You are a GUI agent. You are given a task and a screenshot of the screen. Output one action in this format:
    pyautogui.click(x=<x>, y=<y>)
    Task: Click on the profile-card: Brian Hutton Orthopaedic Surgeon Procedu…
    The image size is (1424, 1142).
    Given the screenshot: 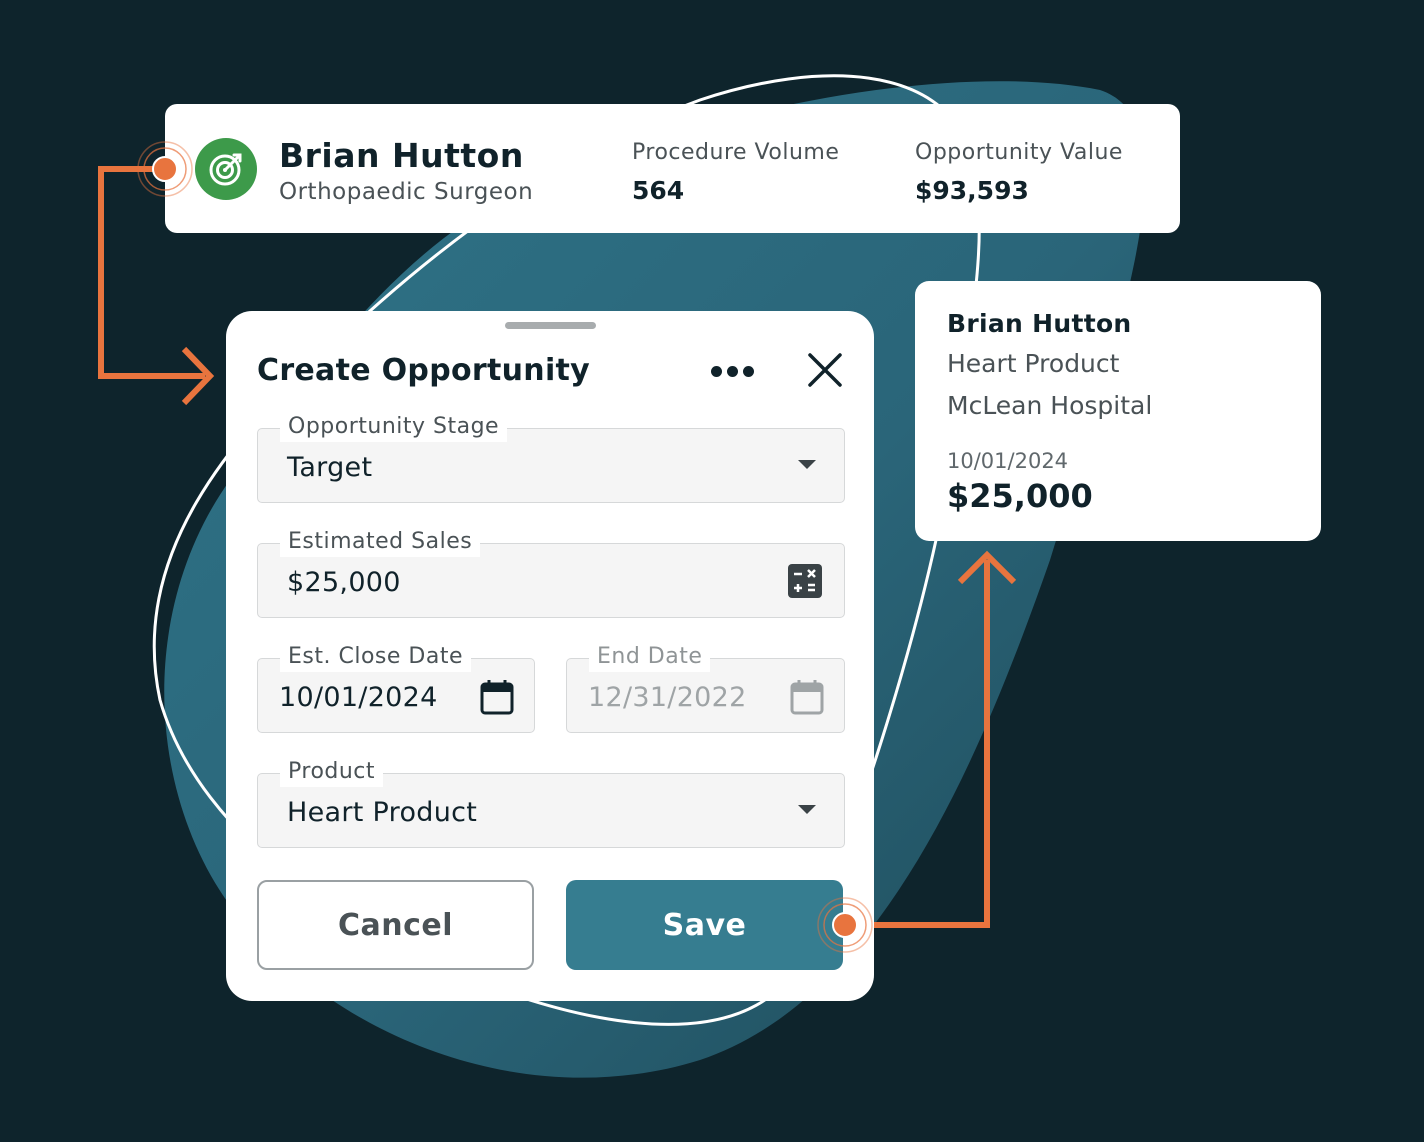 What is the action you would take?
    pyautogui.click(x=672, y=168)
    